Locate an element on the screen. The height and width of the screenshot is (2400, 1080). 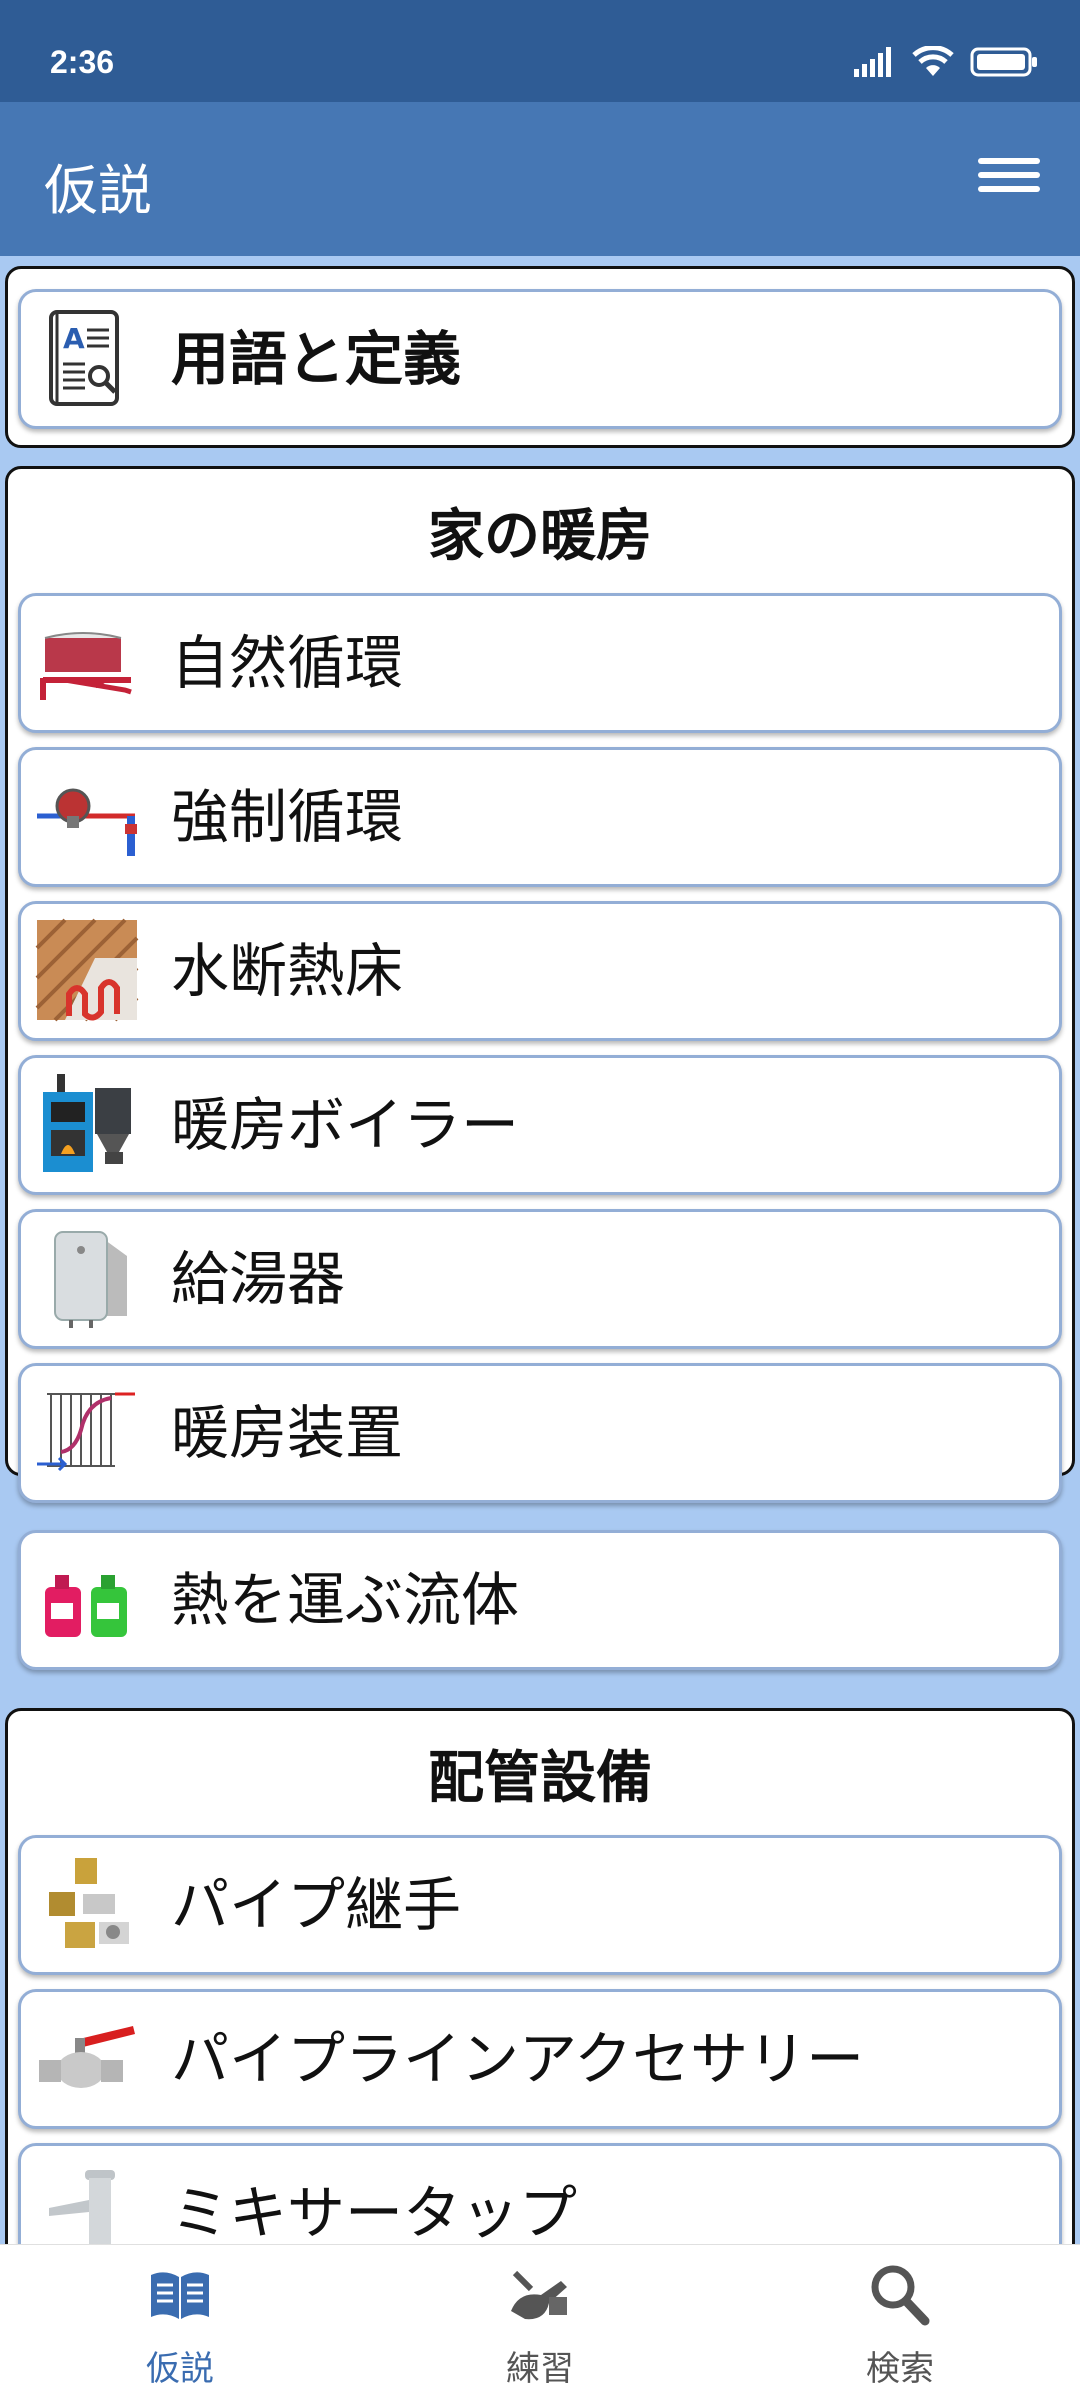
item-label: ミキサータップ is located at coordinates (374, 2211).